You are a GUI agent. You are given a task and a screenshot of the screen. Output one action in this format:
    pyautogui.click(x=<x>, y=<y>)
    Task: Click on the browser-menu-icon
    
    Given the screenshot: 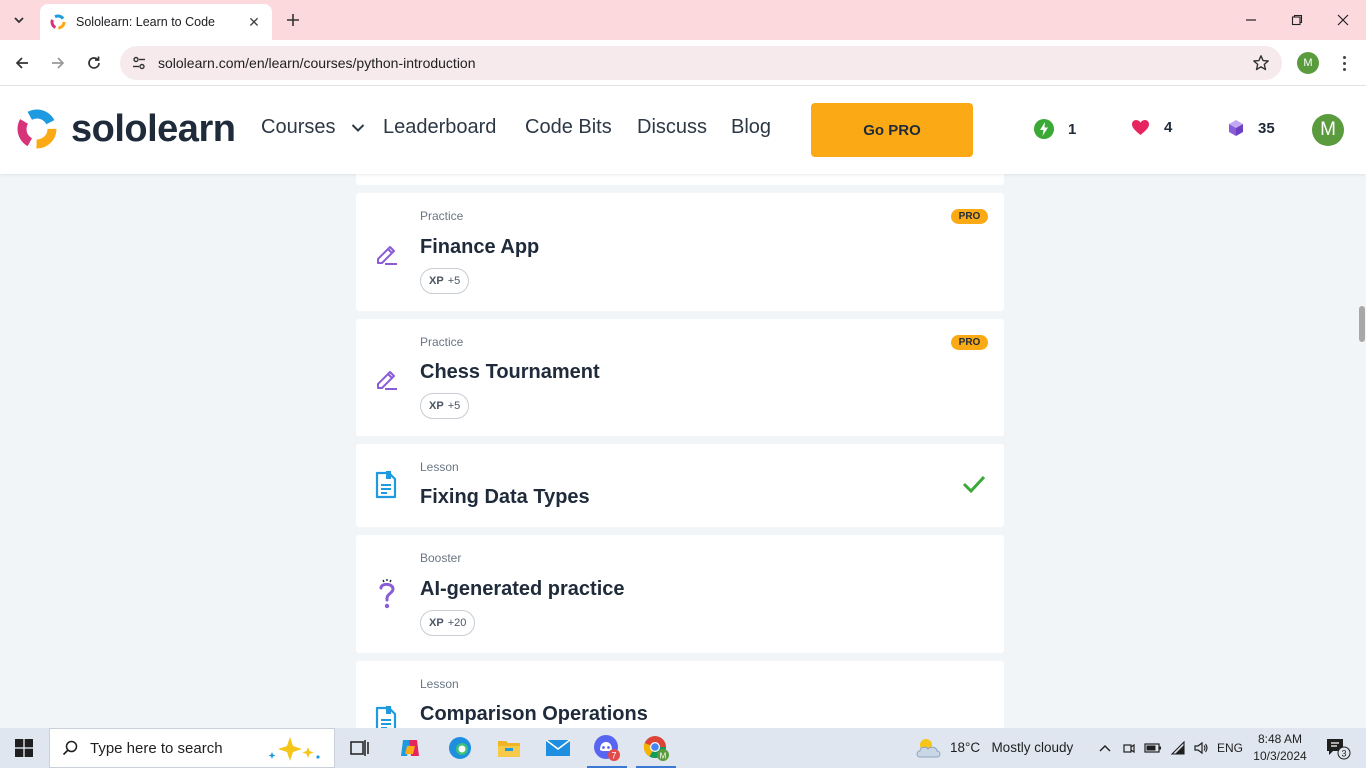 What is the action you would take?
    pyautogui.click(x=1344, y=63)
    